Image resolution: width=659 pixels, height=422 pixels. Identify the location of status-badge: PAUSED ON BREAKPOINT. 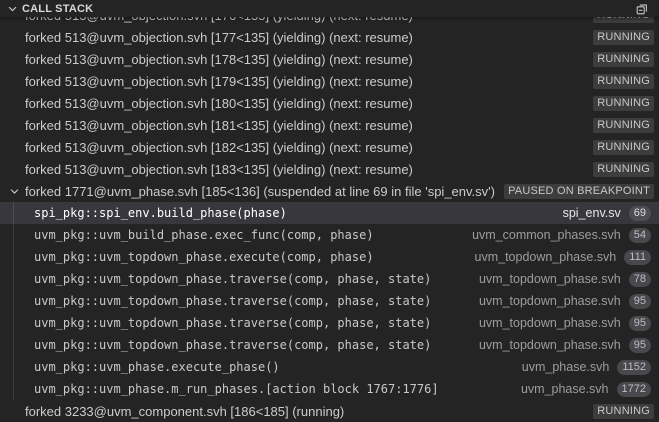
(579, 191).